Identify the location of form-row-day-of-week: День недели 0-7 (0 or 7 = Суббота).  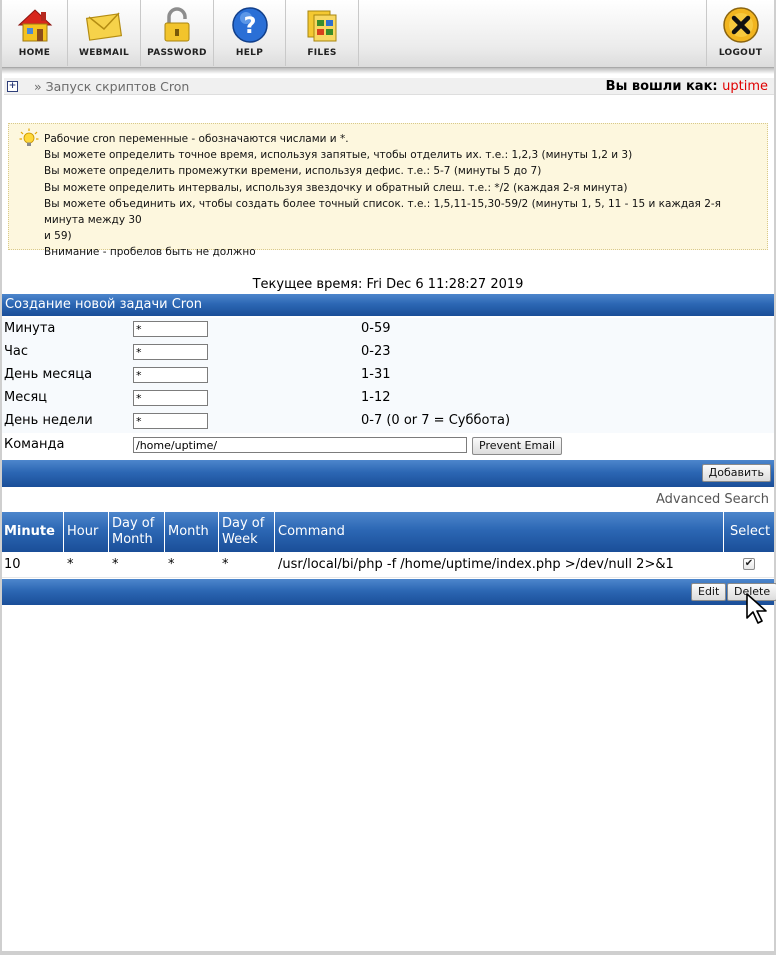
(388, 421).